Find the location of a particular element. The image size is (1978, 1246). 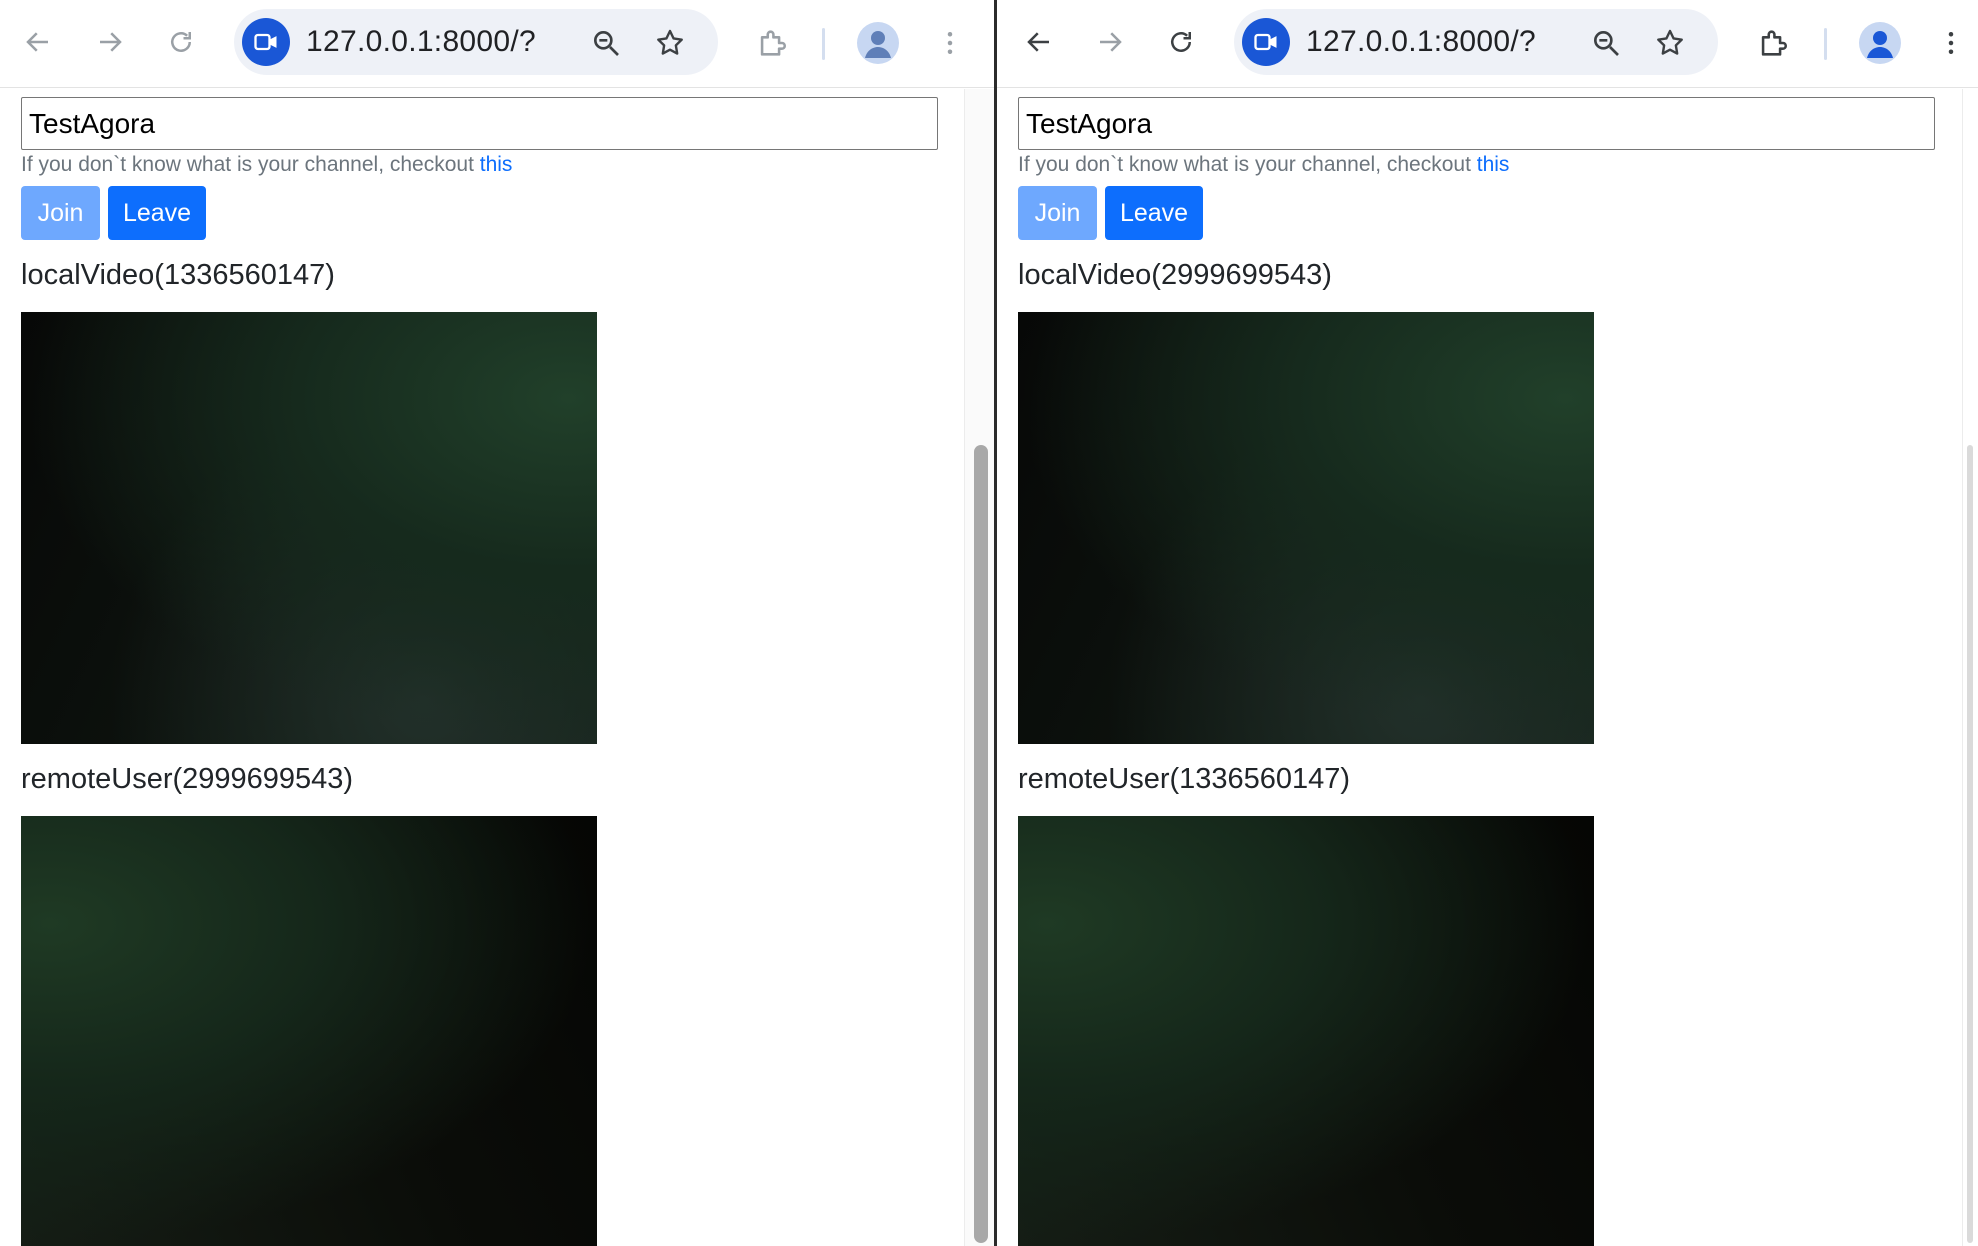

local-video-label: localVideo(1336560147) is located at coordinates (178, 275).